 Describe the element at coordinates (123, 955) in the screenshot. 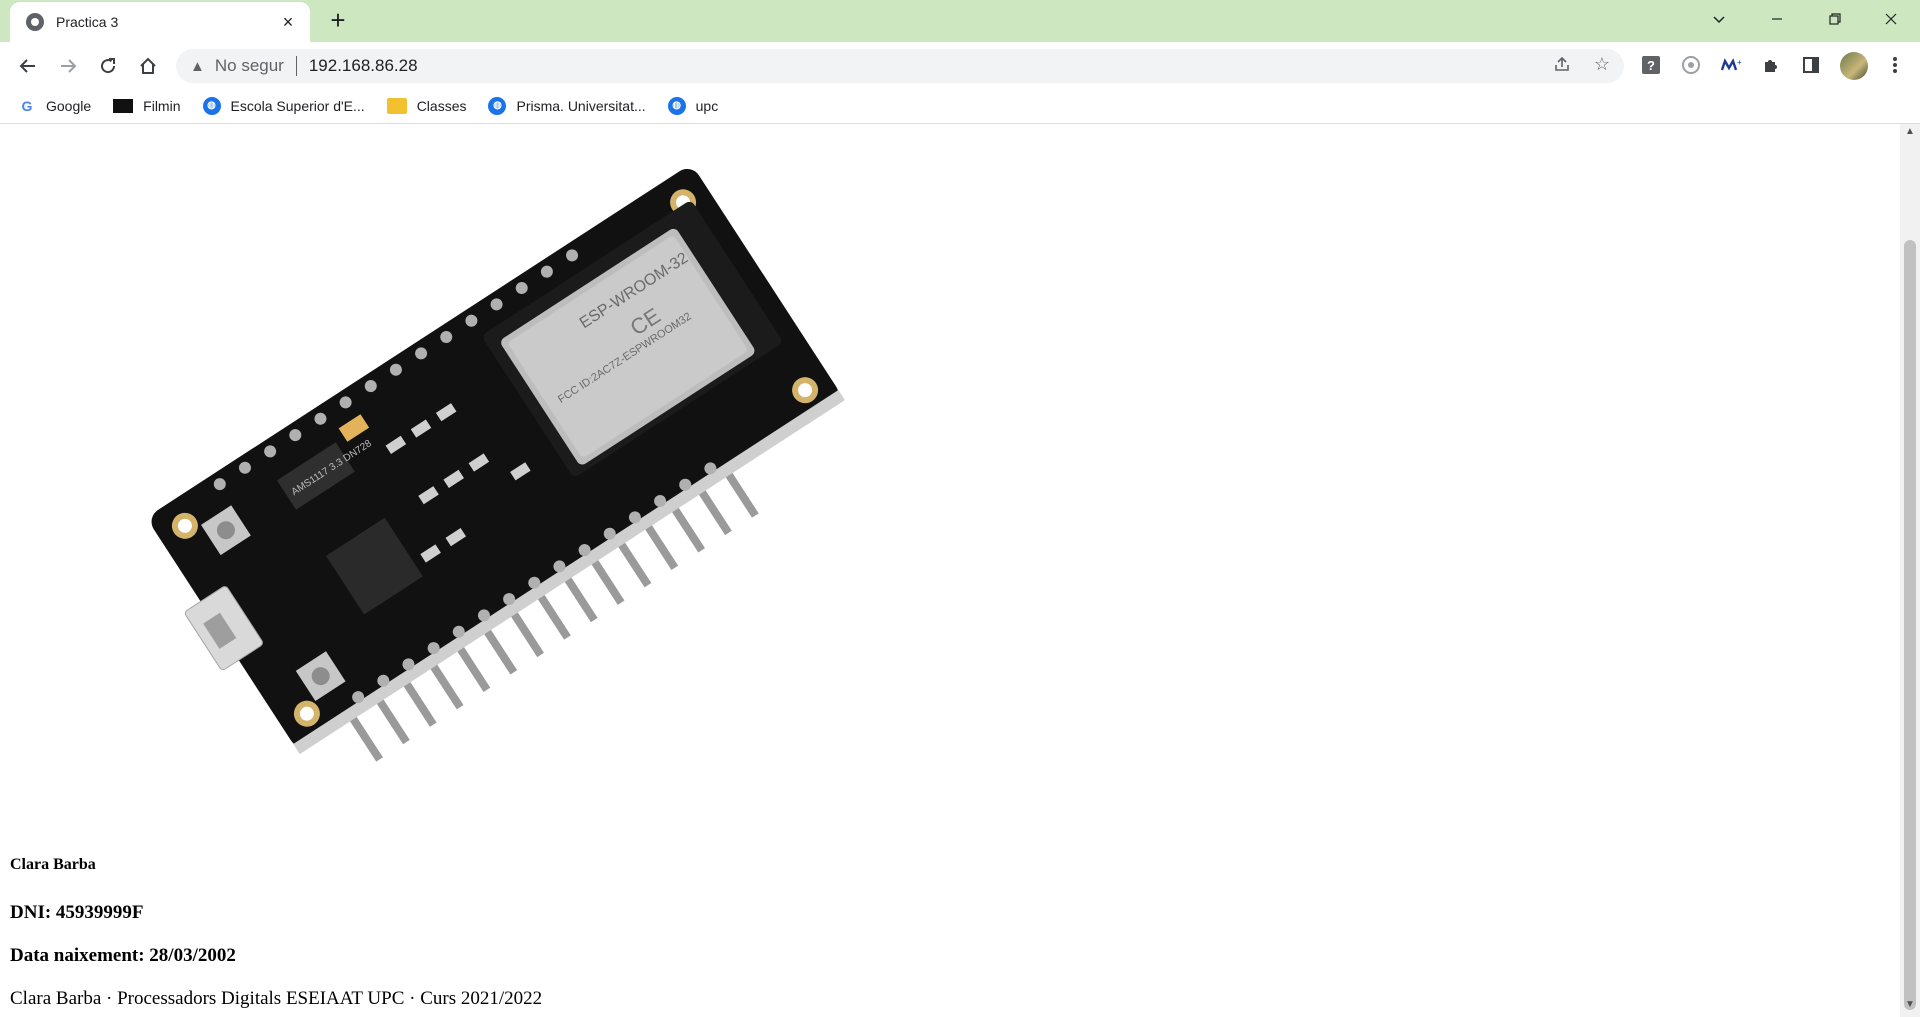

I see `student-birthdate: Data naixement: 28/03/2002` at that location.